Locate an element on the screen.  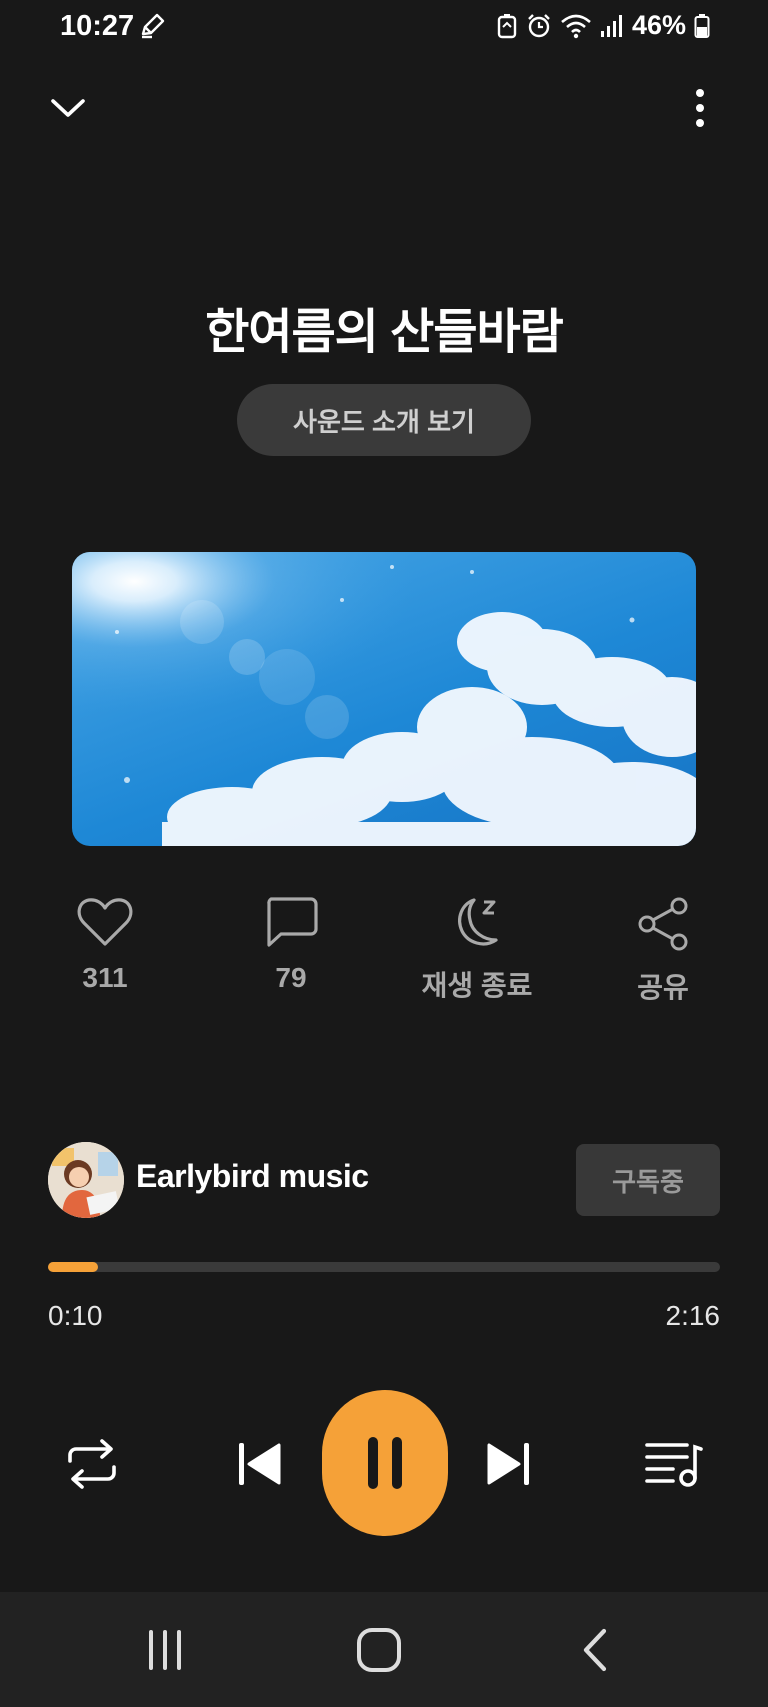
more-options-button is located at coordinates (700, 108).